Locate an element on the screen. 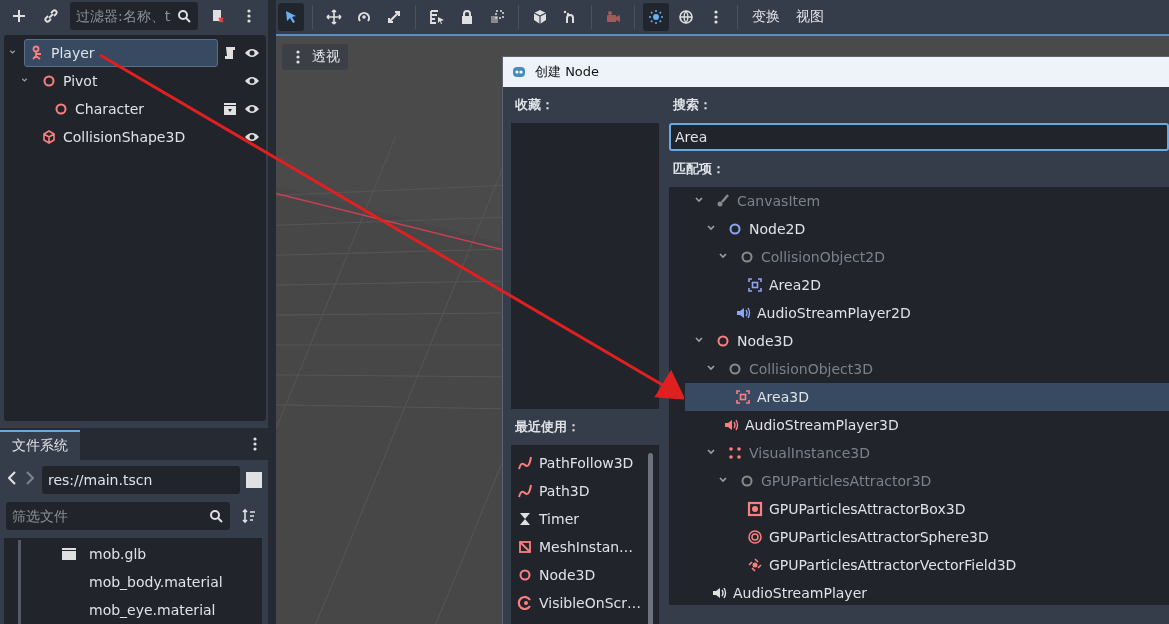 This screenshot has width=1169, height=624. hourglass-icon is located at coordinates (525, 519).